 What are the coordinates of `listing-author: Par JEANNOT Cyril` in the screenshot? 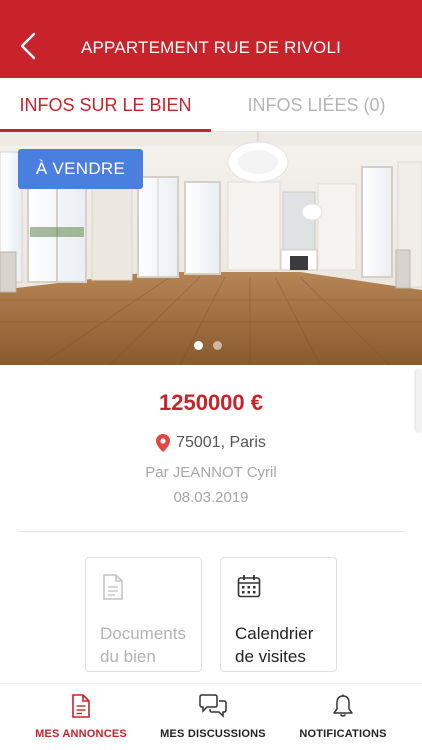 It's located at (211, 472).